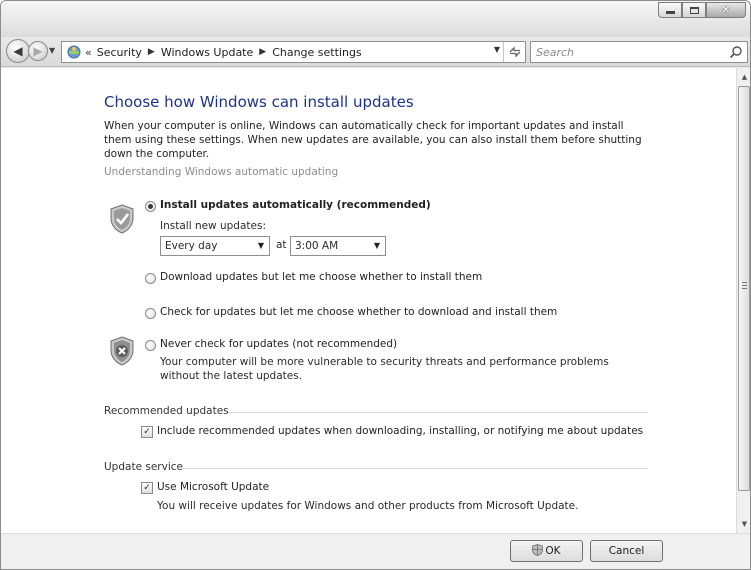 The height and width of the screenshot is (570, 751). What do you see at coordinates (626, 551) in the screenshot?
I see `cancel-button: Cancel` at bounding box center [626, 551].